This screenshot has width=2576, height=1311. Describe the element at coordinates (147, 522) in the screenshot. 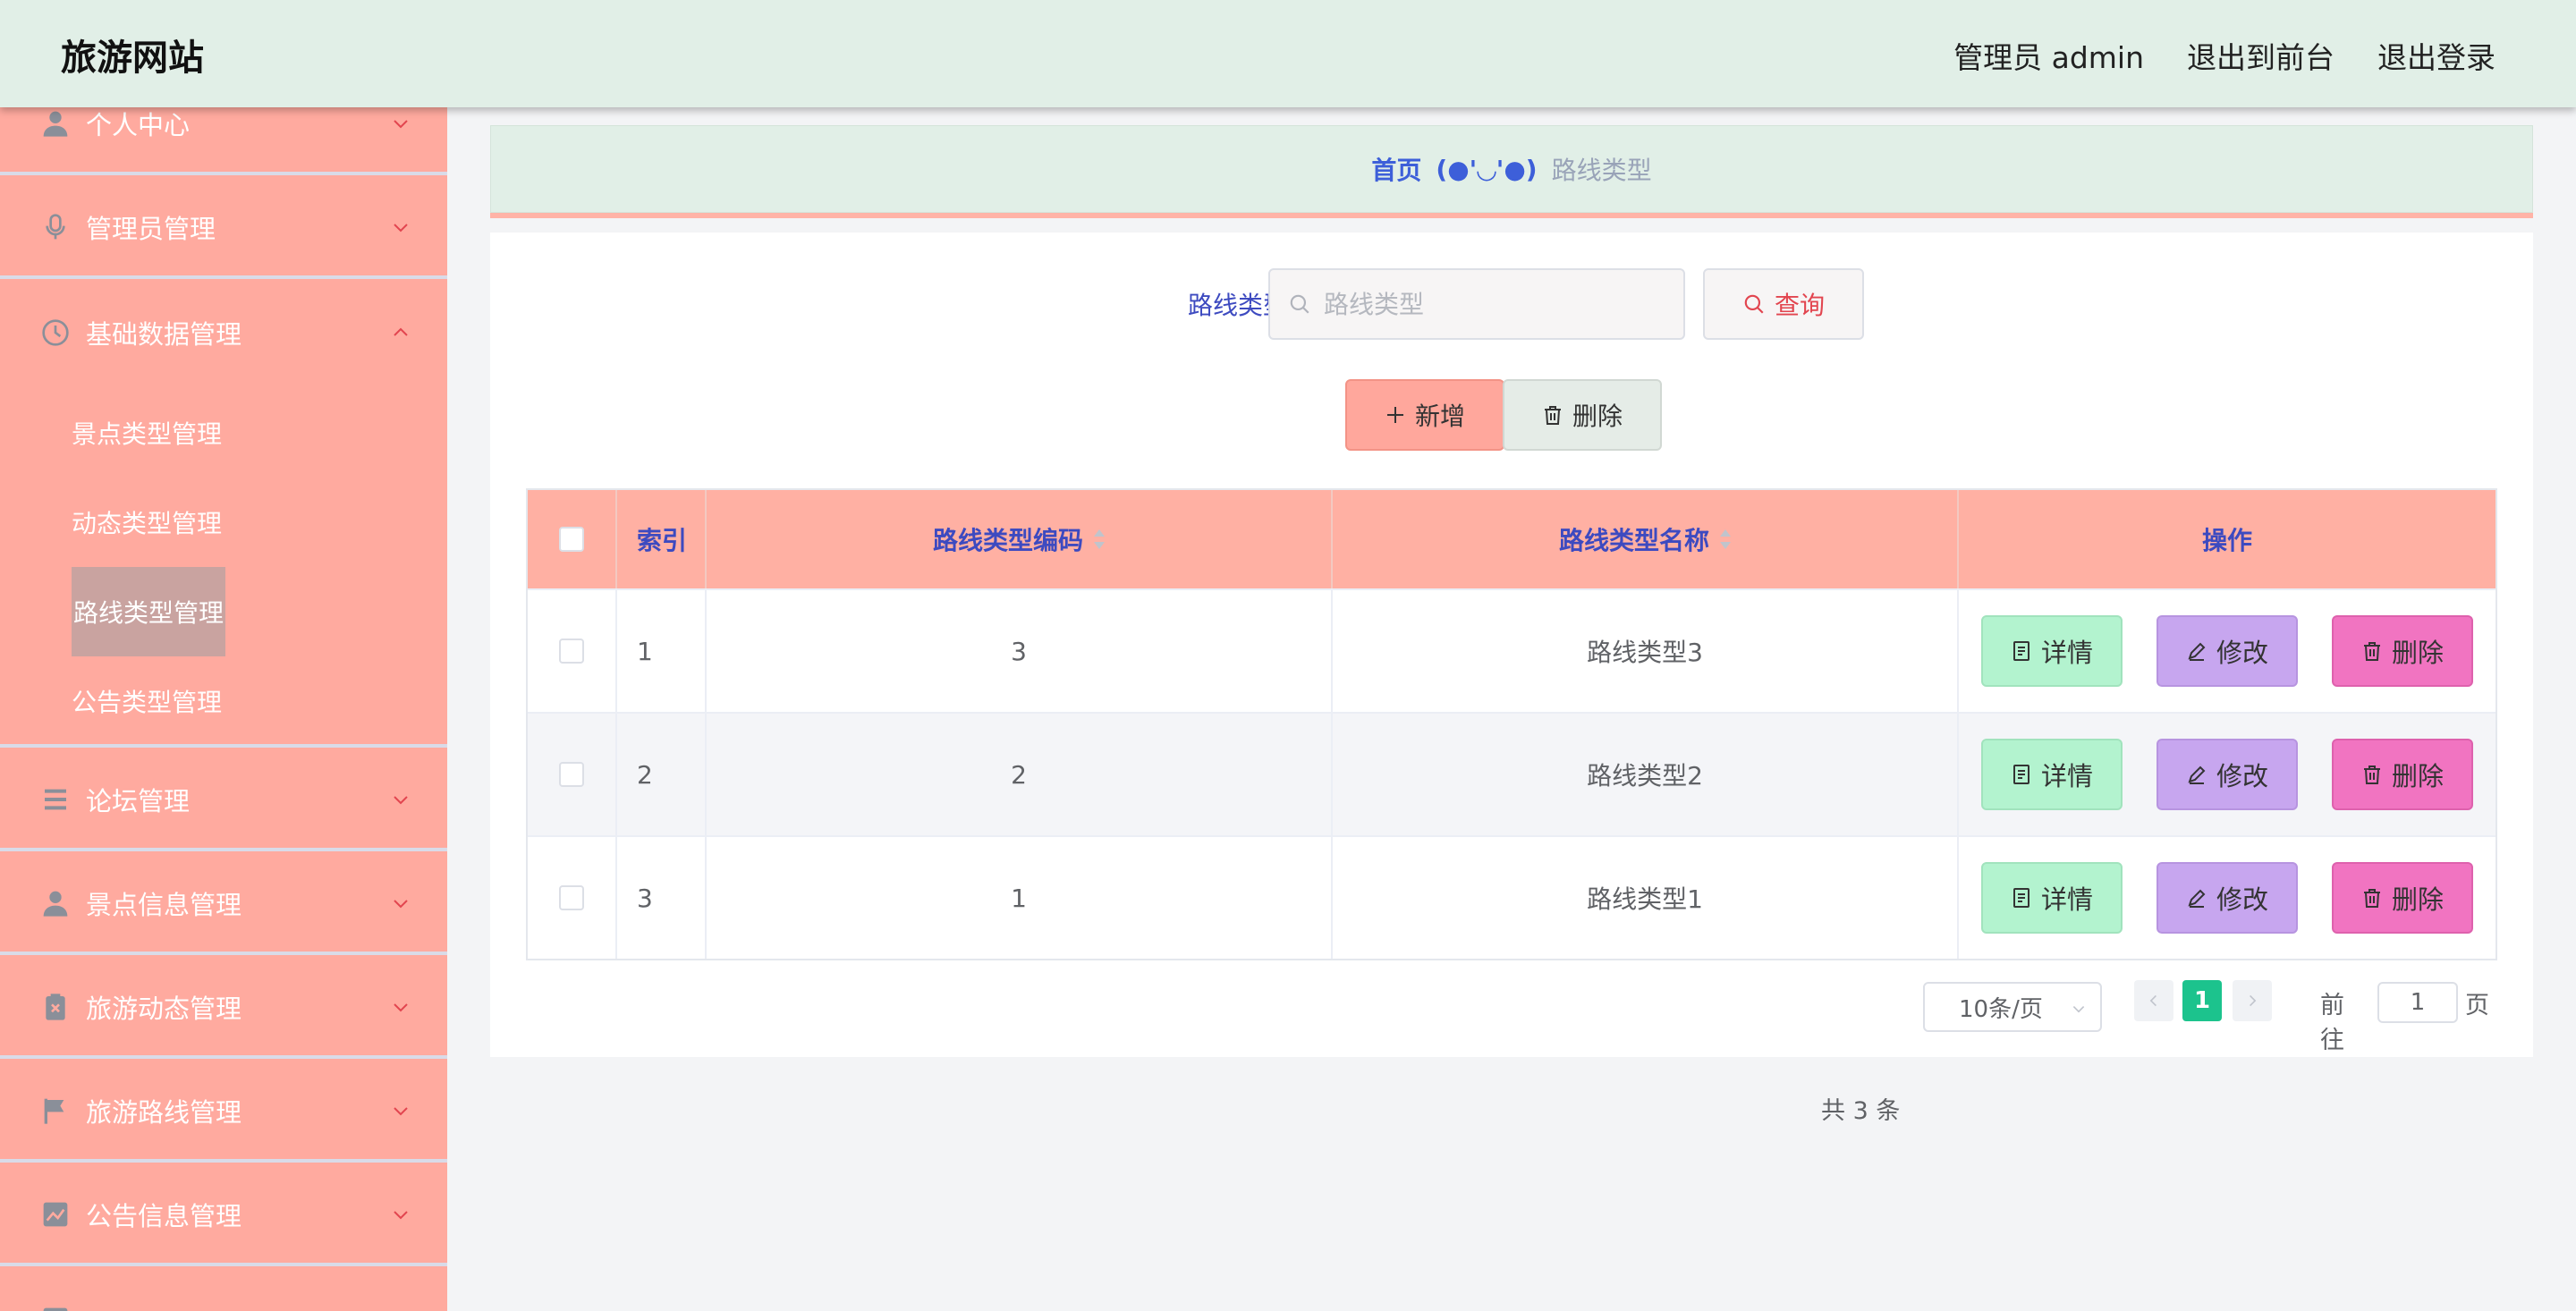

I see `sidebar-subitem-news-type: 动态类型管理` at that location.